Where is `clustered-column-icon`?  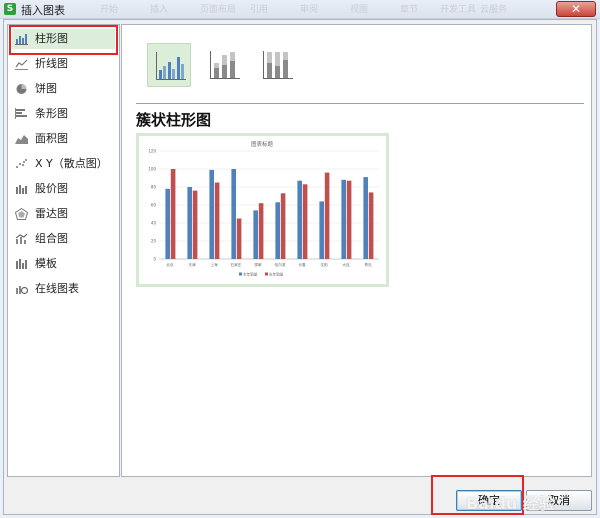 clustered-column-icon is located at coordinates (171, 66).